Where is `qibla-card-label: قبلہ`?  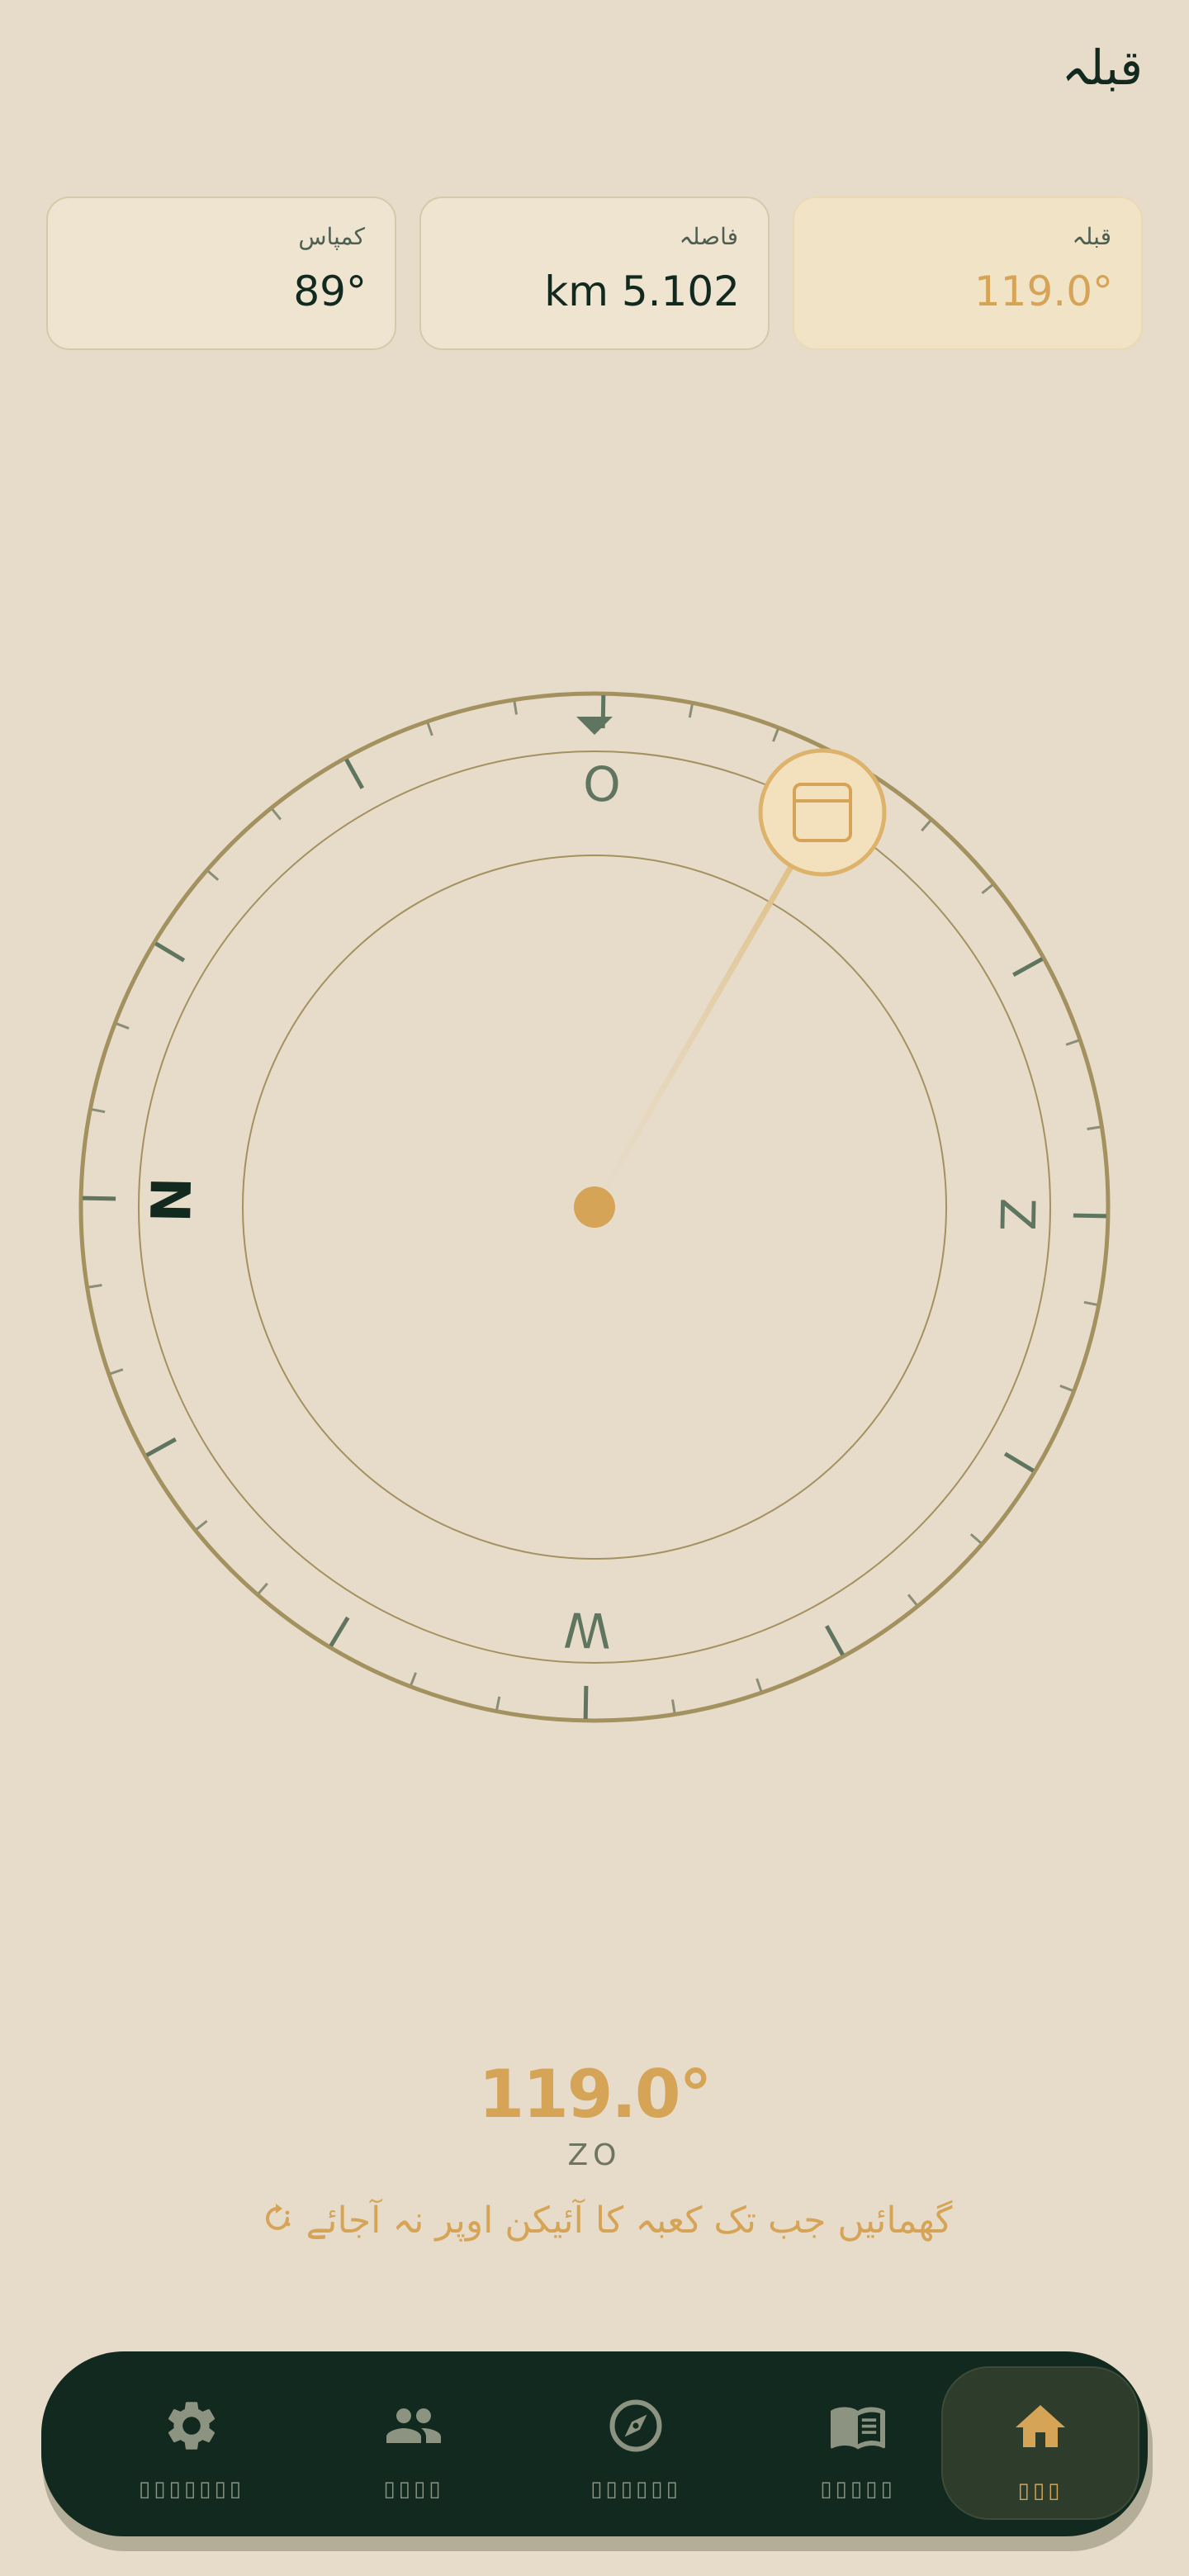
qibla-card-label: قبلہ is located at coordinates (1091, 236).